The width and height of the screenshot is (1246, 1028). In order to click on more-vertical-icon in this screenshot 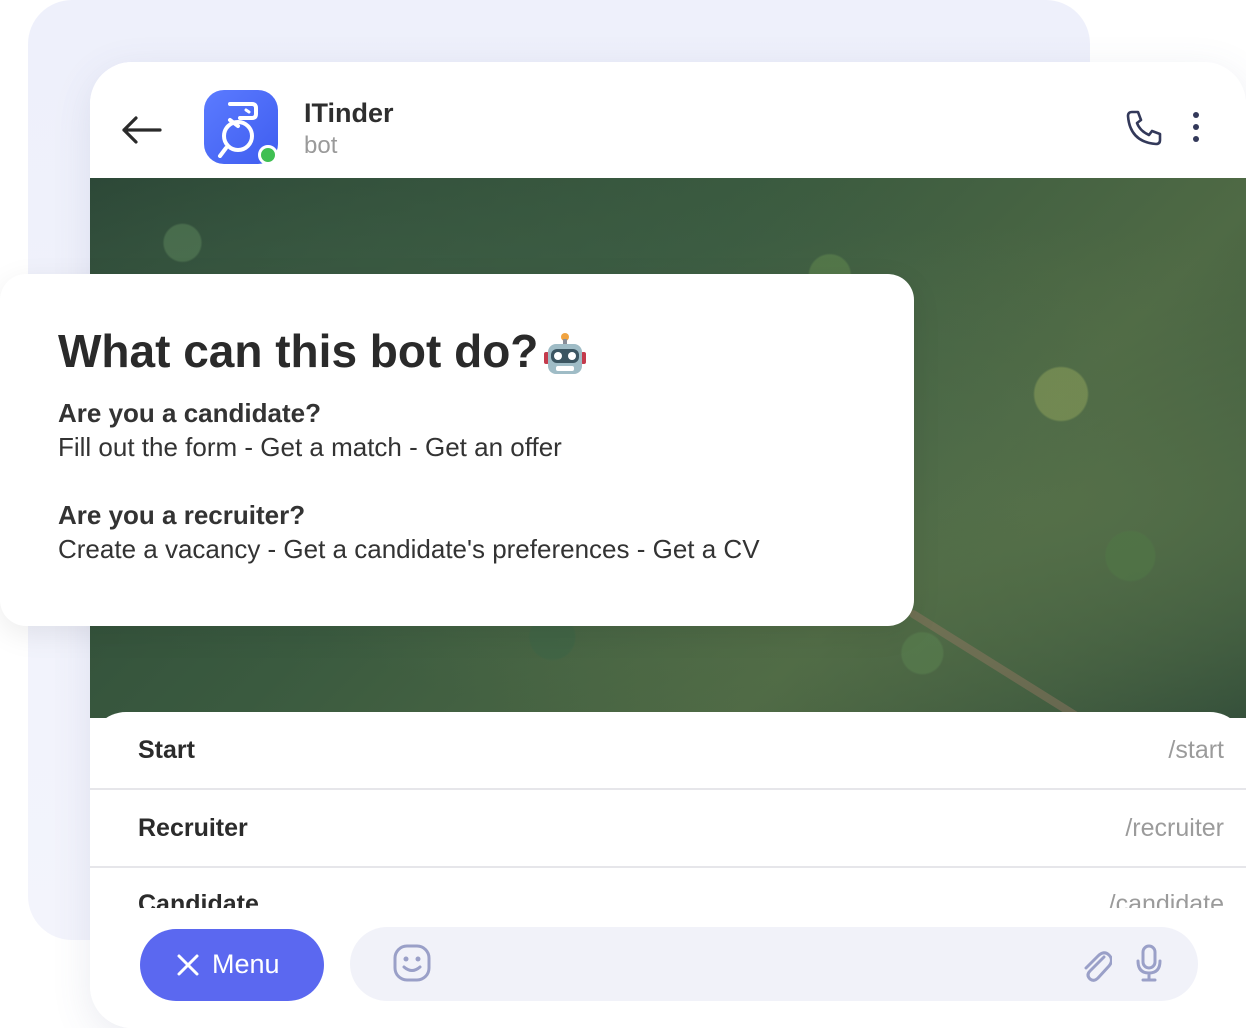, I will do `click(1196, 127)`.